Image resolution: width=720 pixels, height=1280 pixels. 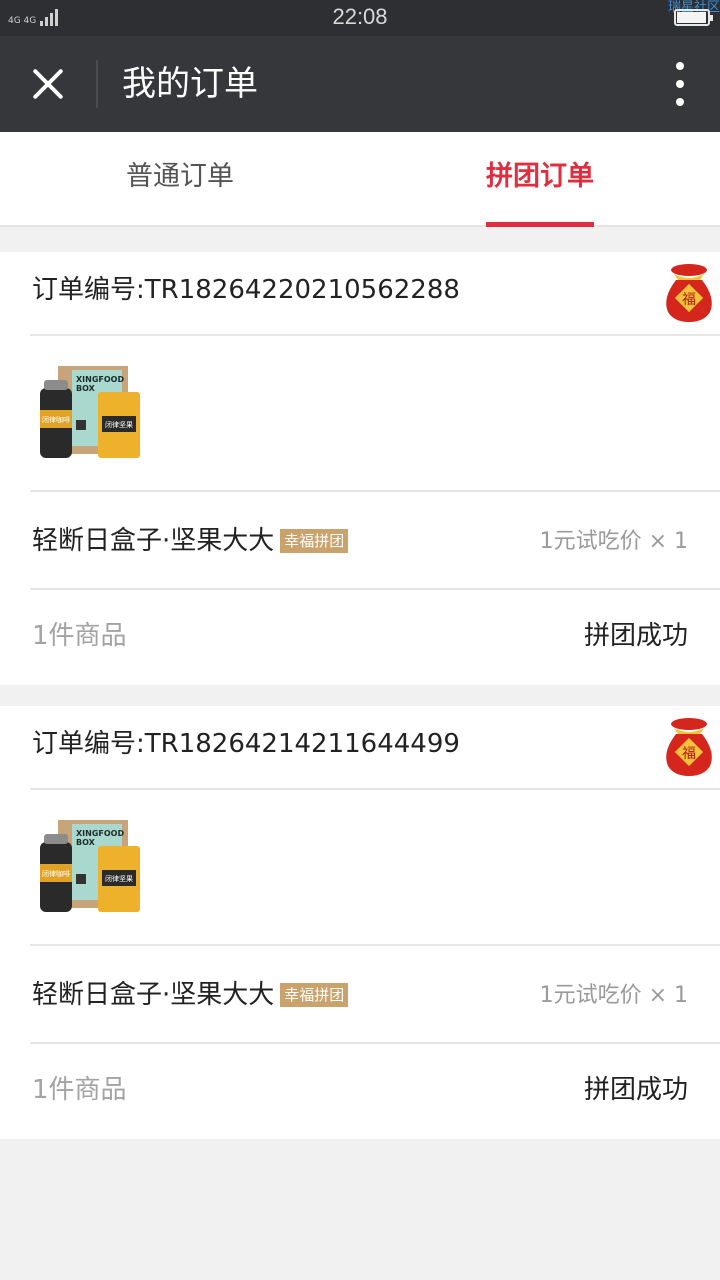 What do you see at coordinates (302, 290) in the screenshot?
I see `order-number: TR18264220210562288` at bounding box center [302, 290].